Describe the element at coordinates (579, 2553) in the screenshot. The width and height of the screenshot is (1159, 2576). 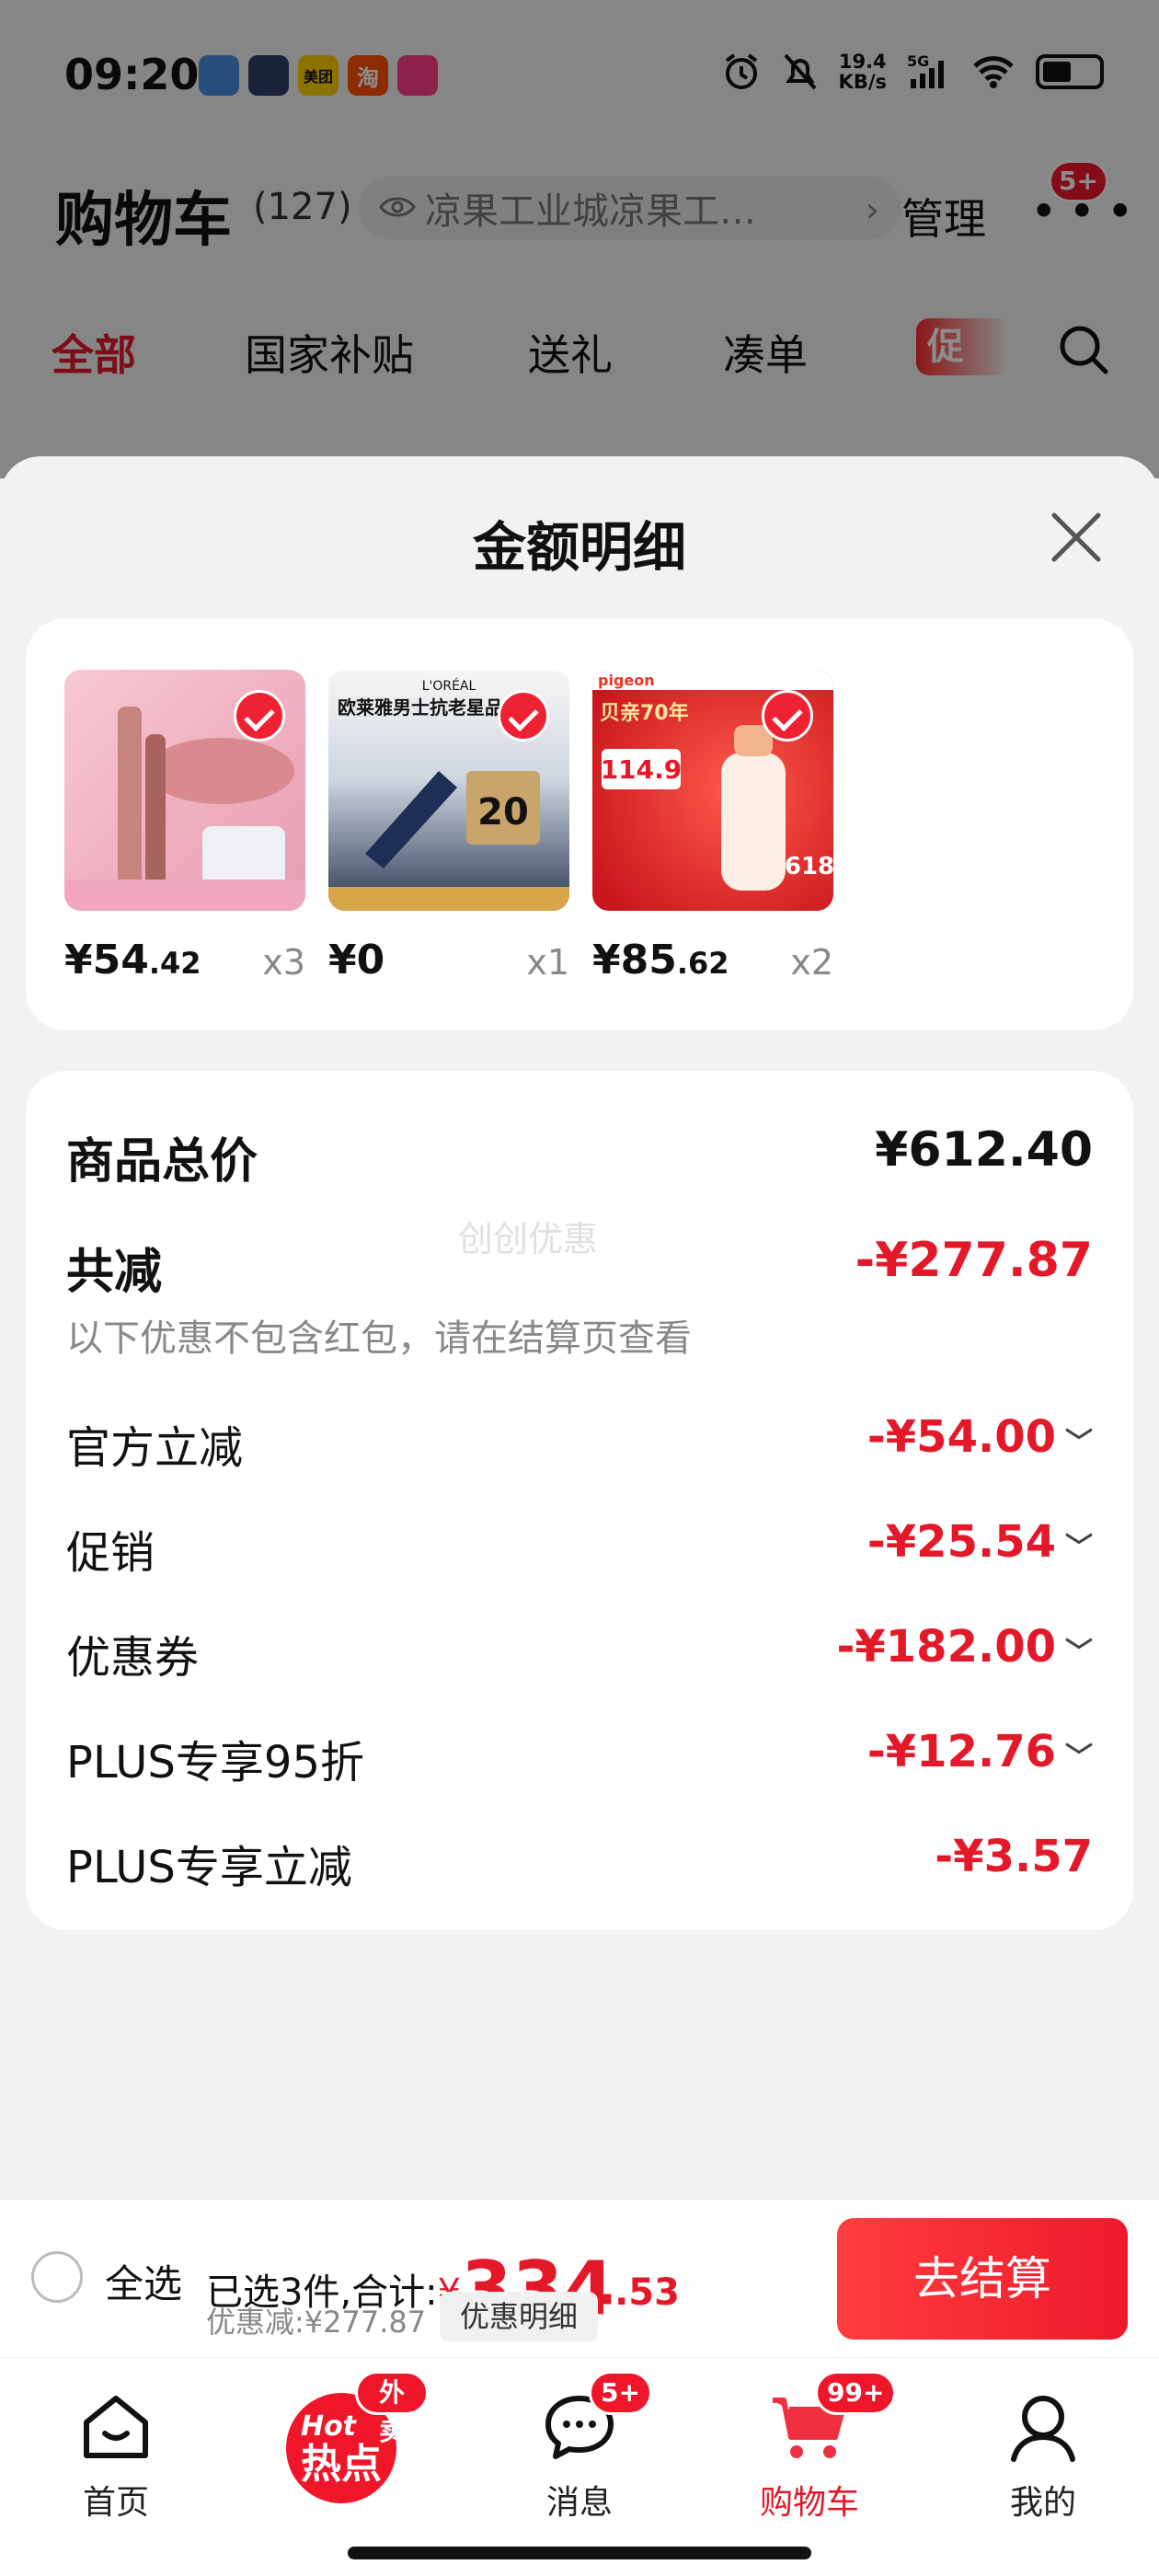
I see `home-indicator` at that location.